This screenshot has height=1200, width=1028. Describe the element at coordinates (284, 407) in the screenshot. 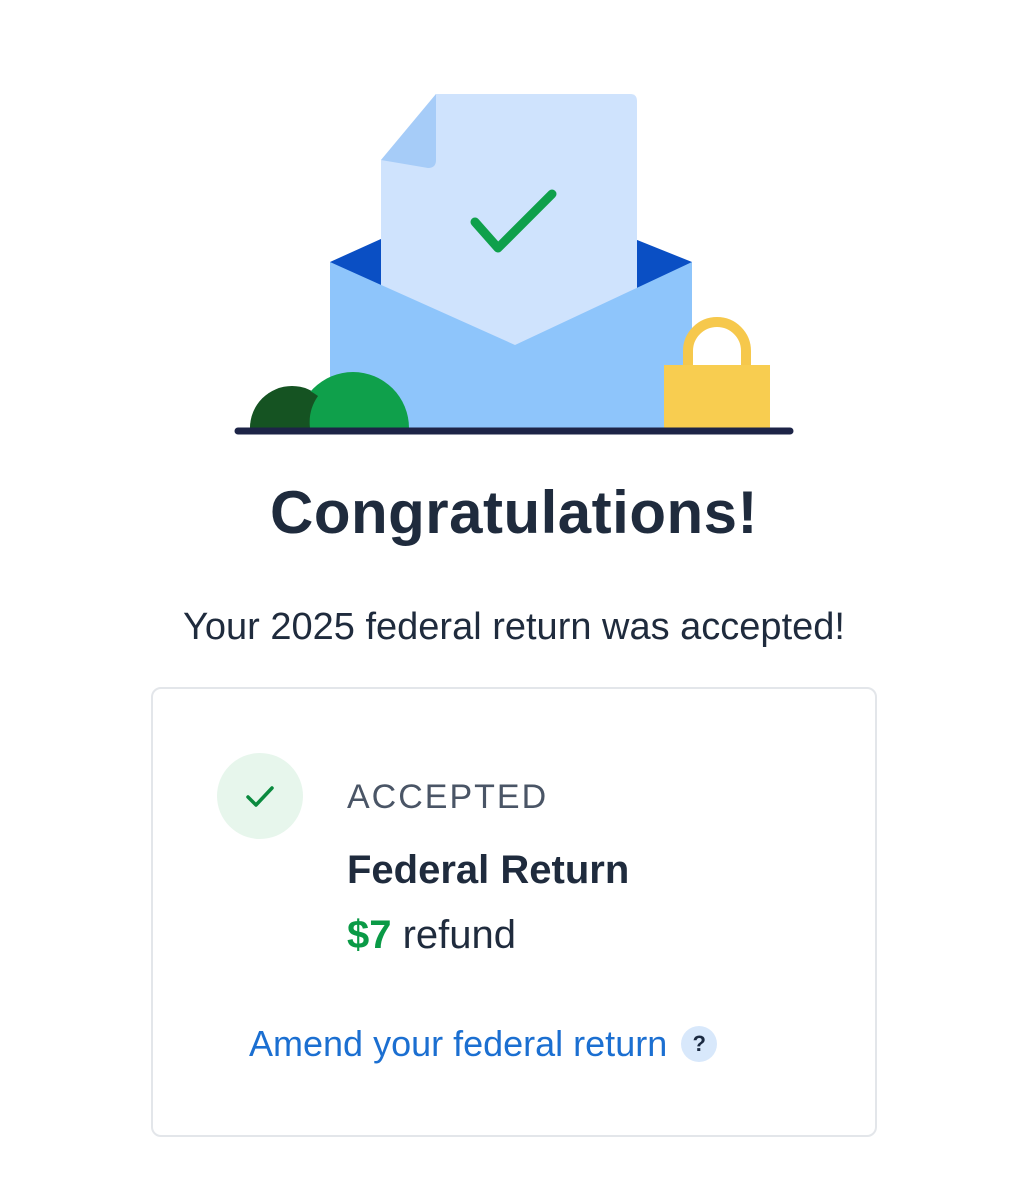

I see `bush-dark-front-icon` at that location.